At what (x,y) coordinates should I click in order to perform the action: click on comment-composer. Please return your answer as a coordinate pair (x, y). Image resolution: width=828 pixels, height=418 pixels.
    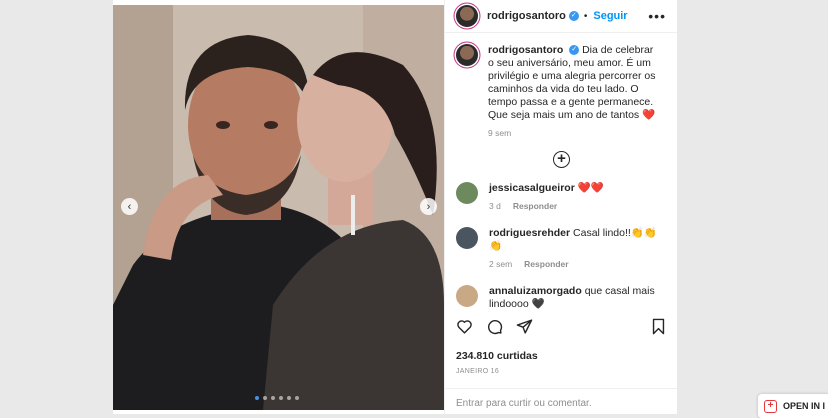
    Looking at the image, I should click on (561, 401).